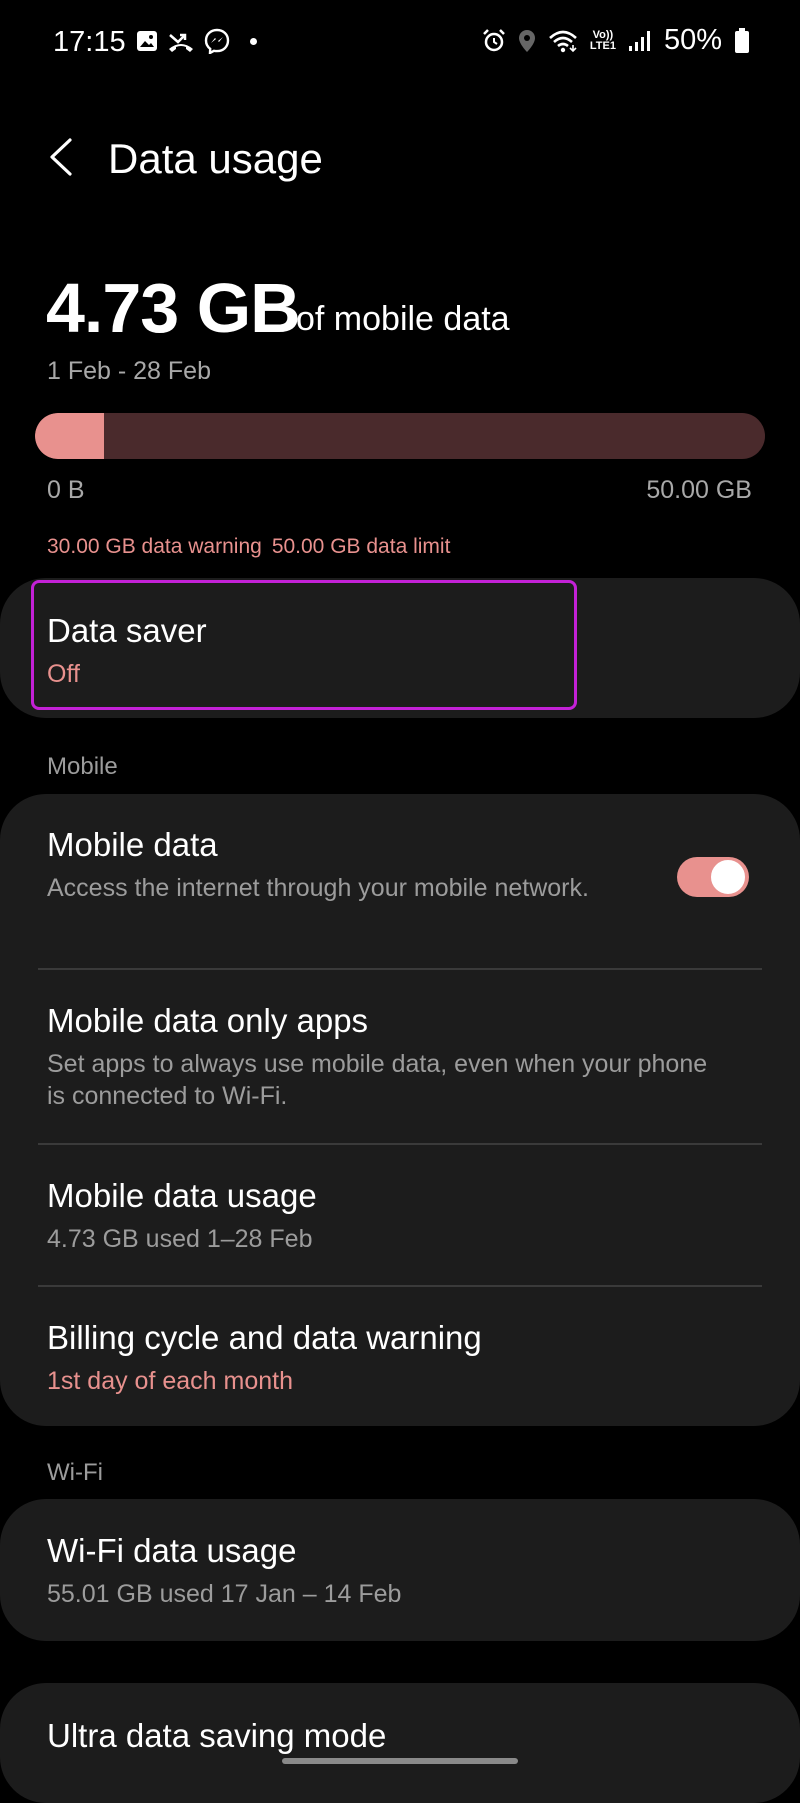 Image resolution: width=800 pixels, height=1803 pixels. What do you see at coordinates (154, 546) in the screenshot?
I see `data-warning-text: 30.00 GB data warning` at bounding box center [154, 546].